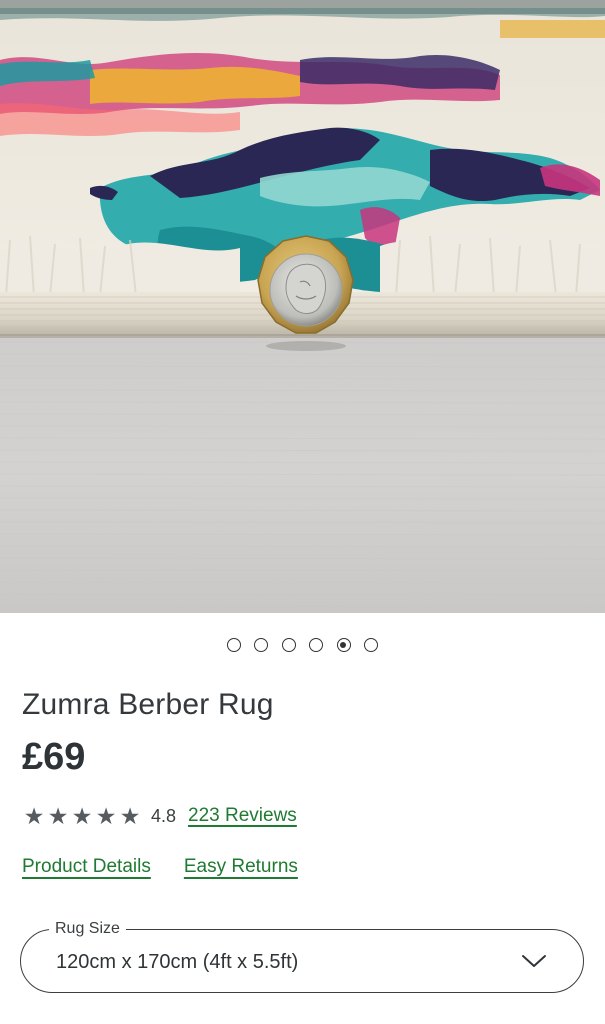  I want to click on info-links: Product Details Easy Returns, so click(160, 867).